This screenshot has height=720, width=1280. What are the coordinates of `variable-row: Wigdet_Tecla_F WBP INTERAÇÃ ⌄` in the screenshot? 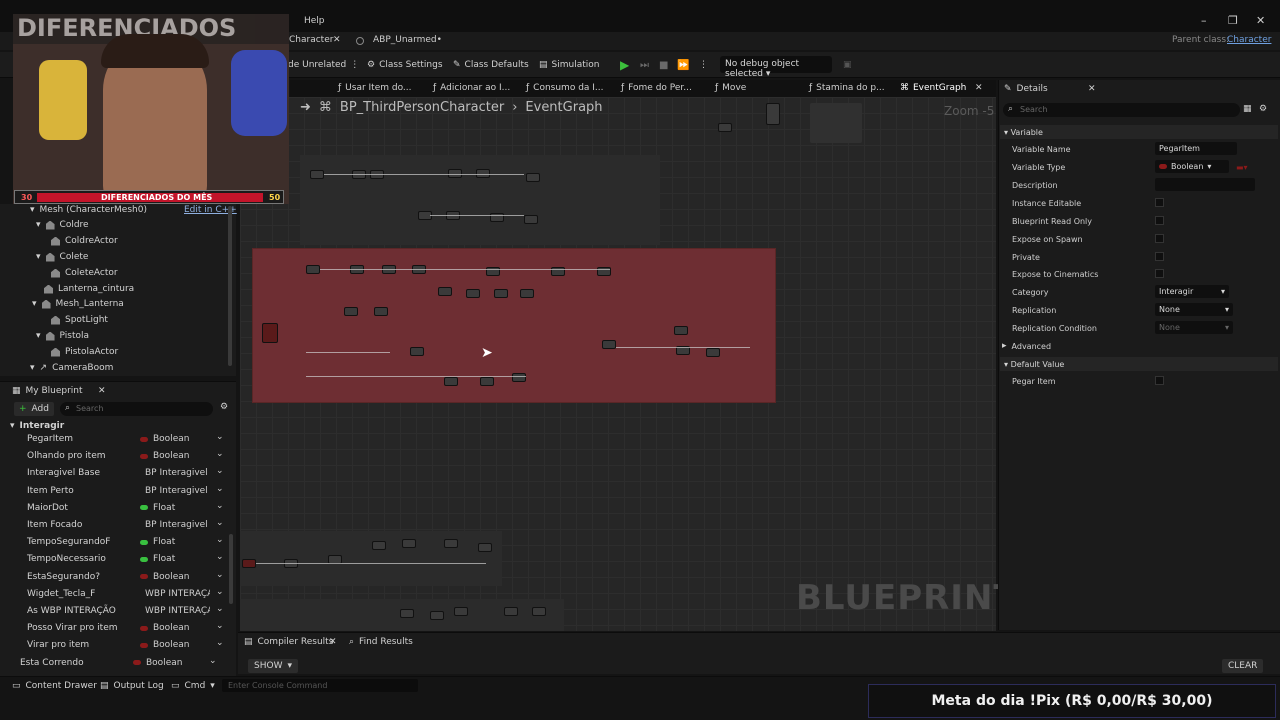 It's located at (116, 594).